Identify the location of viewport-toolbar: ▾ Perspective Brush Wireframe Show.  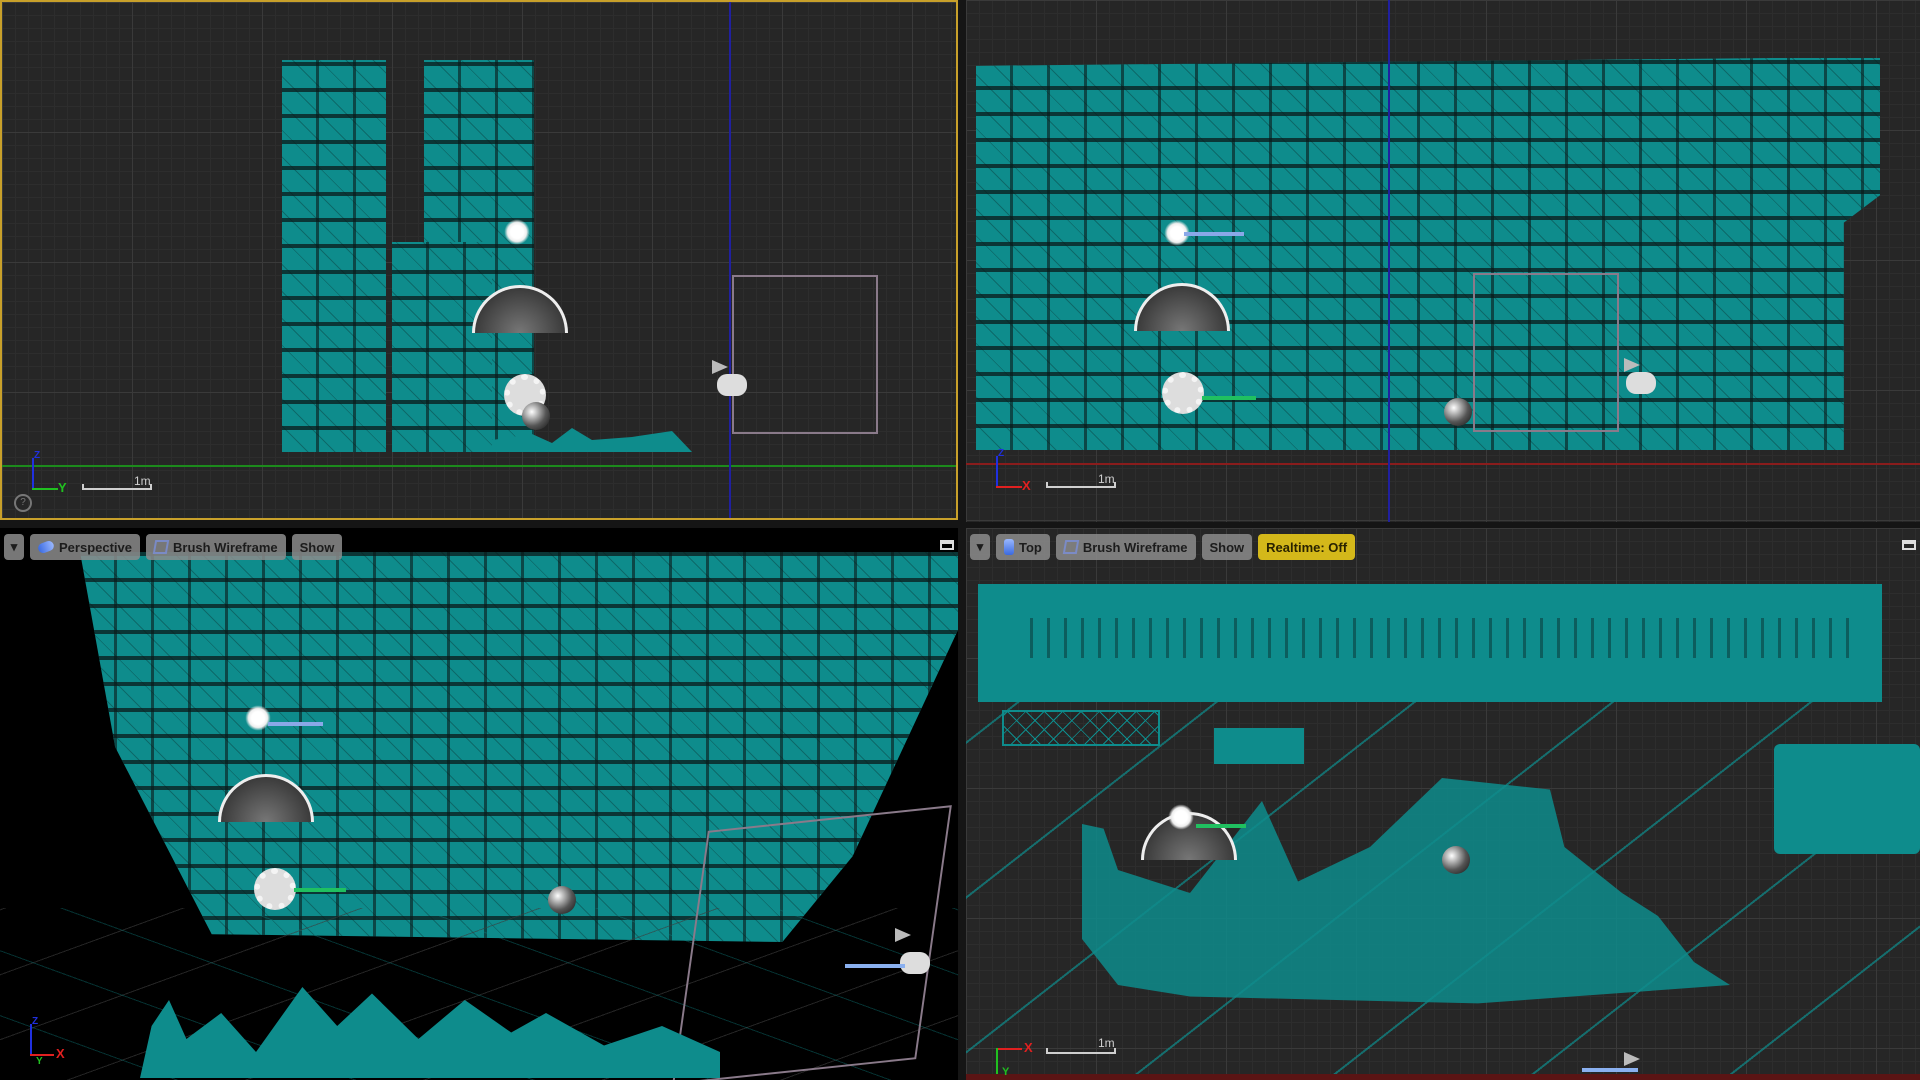
(173, 547).